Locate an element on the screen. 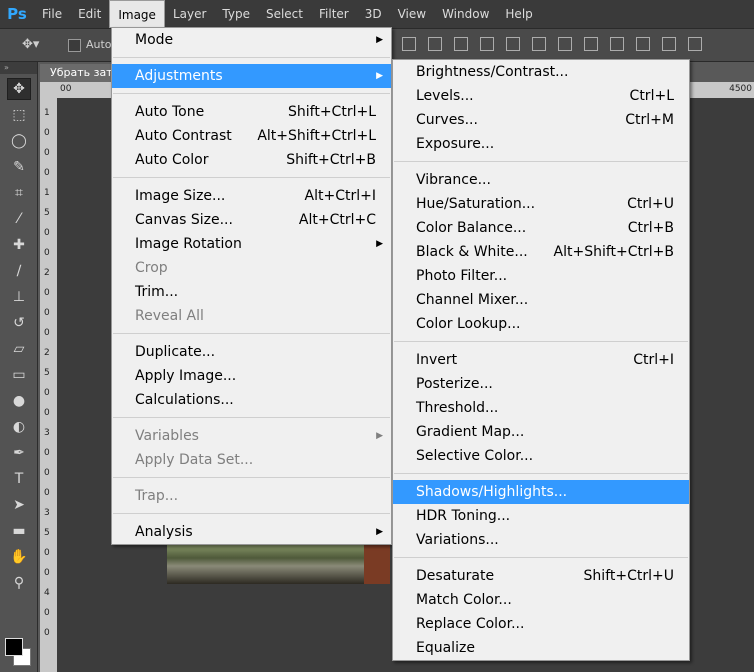 The height and width of the screenshot is (672, 754). menu-item-shortcut: Ctrl+I is located at coordinates (653, 360).